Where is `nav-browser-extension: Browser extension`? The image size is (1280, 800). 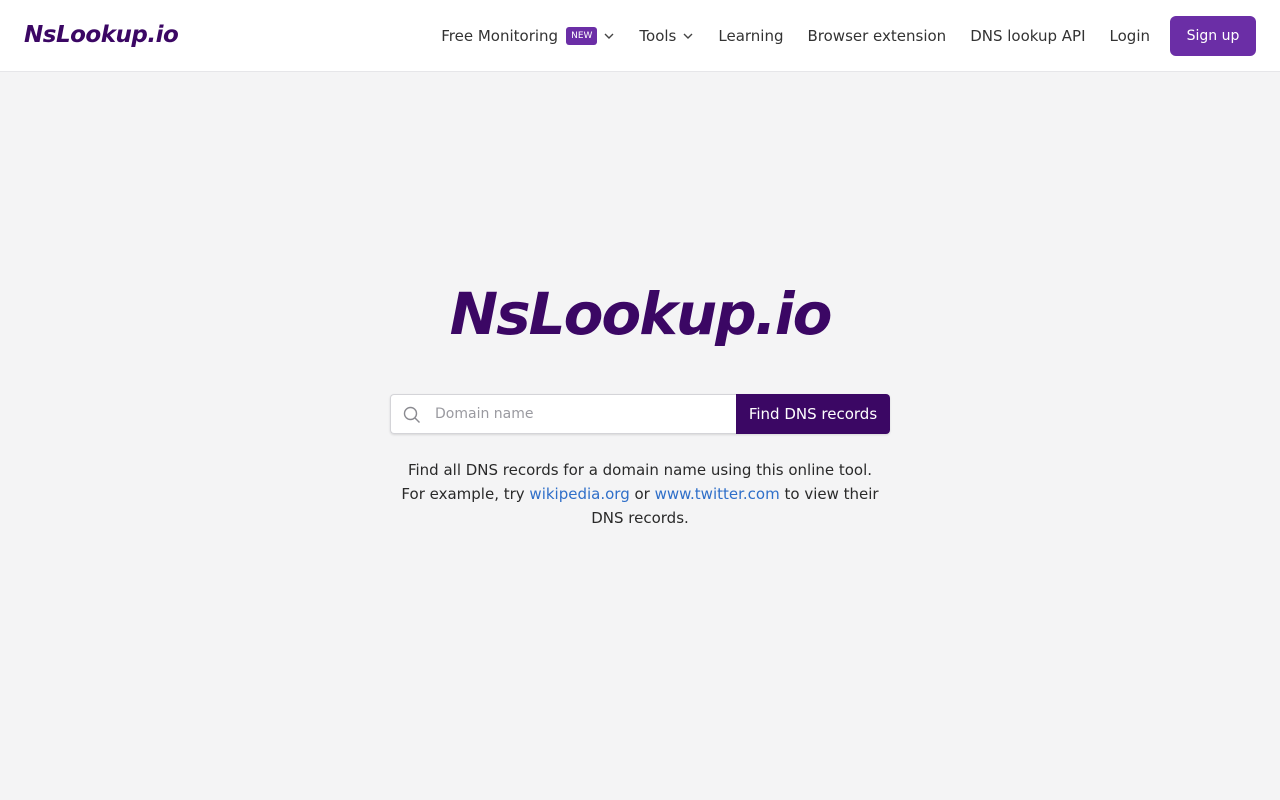
nav-browser-extension: Browser extension is located at coordinates (877, 36).